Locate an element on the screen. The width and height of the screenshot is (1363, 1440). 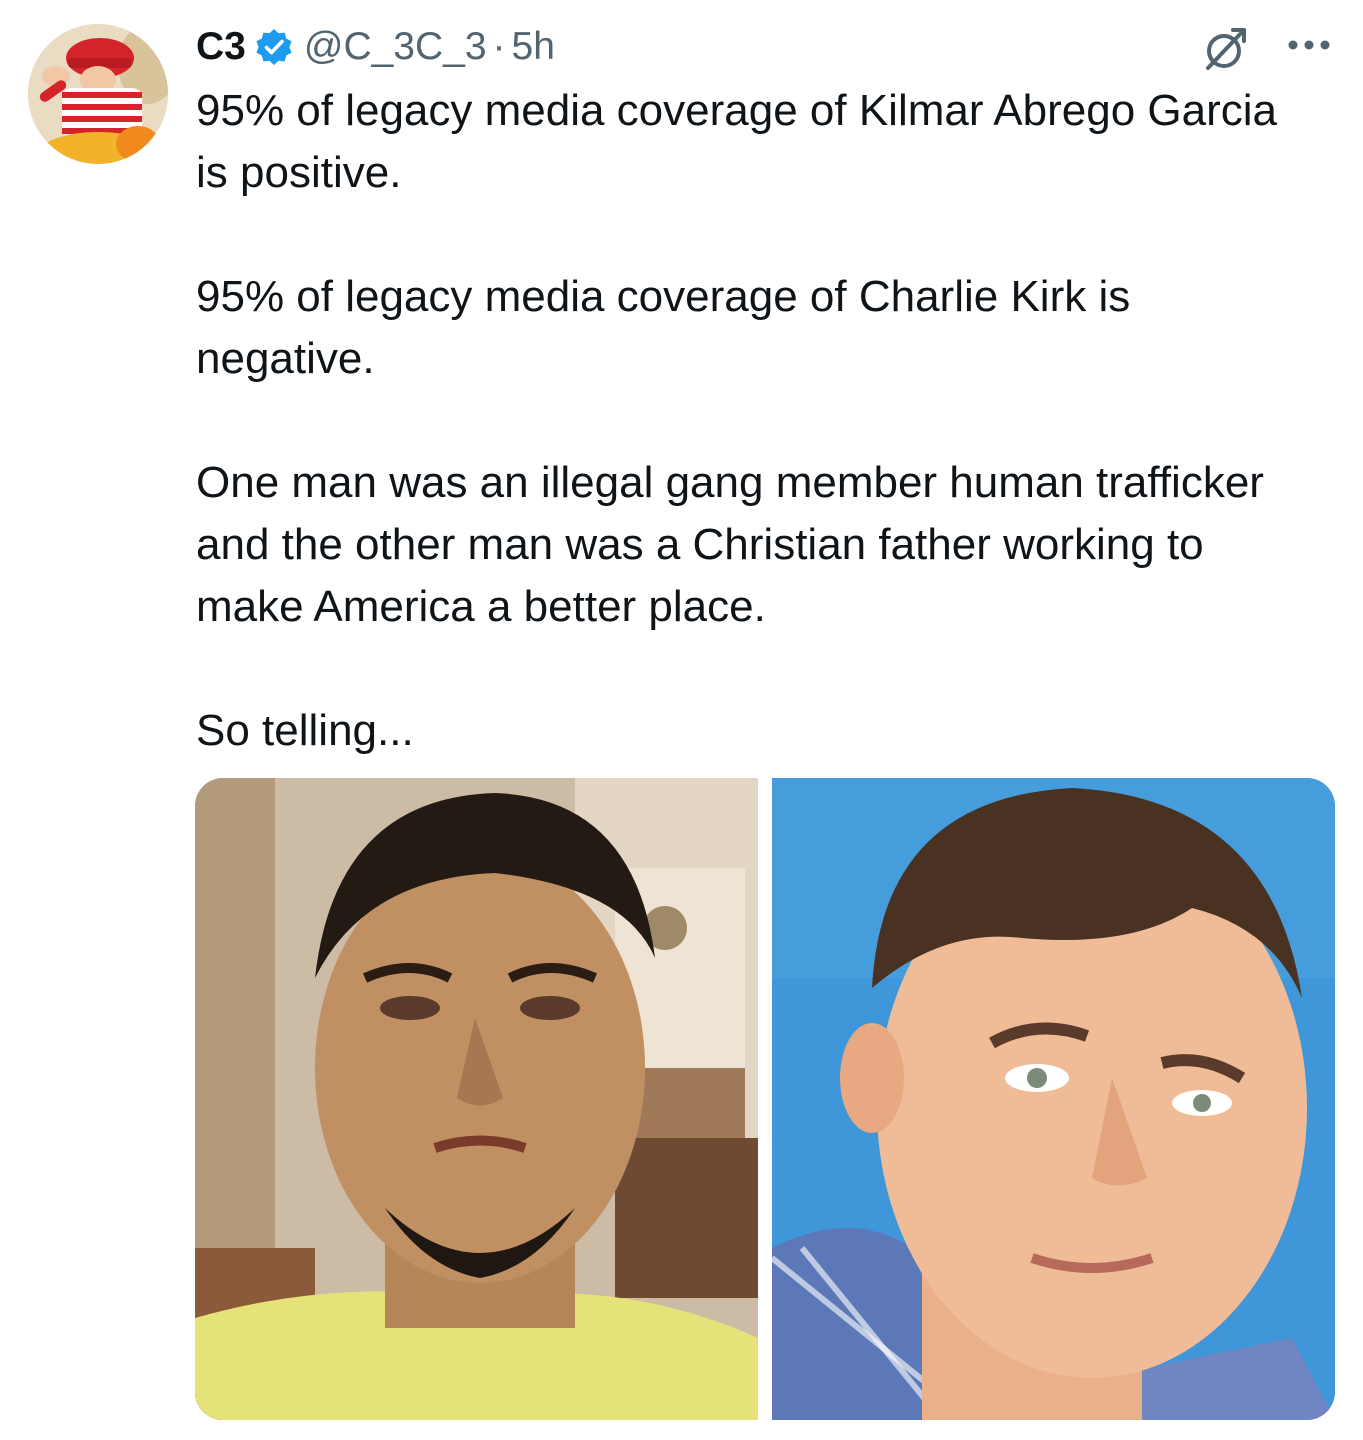
author-handle: @C_3C_3 is located at coordinates (395, 47).